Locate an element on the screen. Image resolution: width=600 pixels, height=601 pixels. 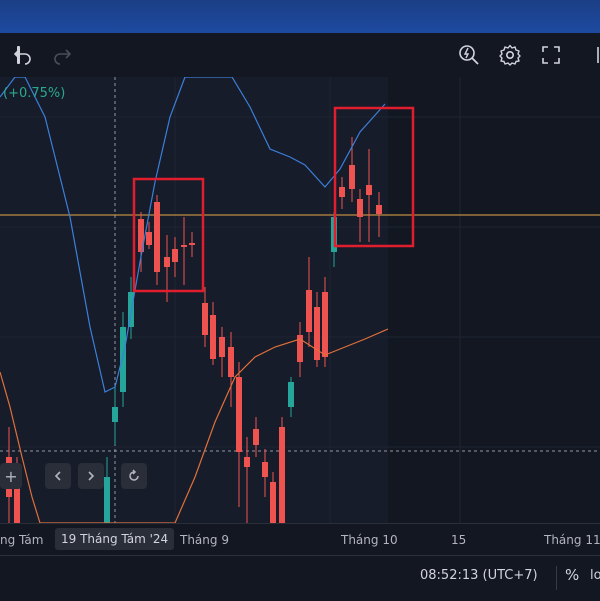
lightning-search-button is located at coordinates (469, 55).